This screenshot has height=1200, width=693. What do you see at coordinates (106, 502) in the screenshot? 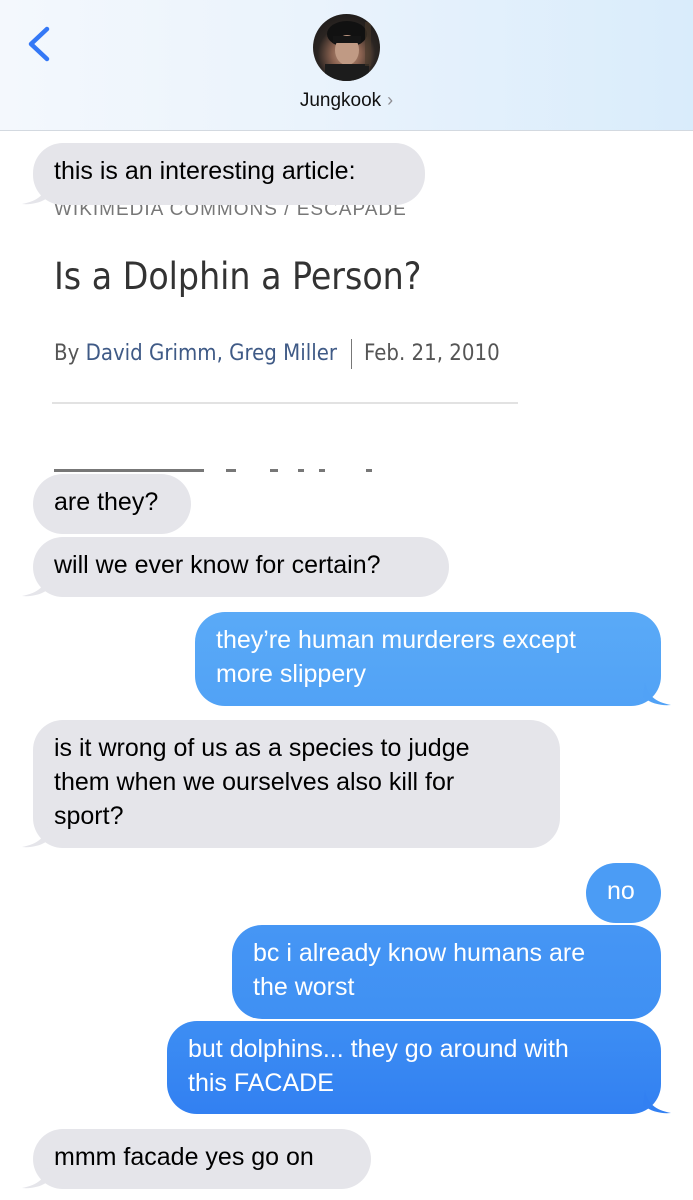
I see `message-text: are they?` at bounding box center [106, 502].